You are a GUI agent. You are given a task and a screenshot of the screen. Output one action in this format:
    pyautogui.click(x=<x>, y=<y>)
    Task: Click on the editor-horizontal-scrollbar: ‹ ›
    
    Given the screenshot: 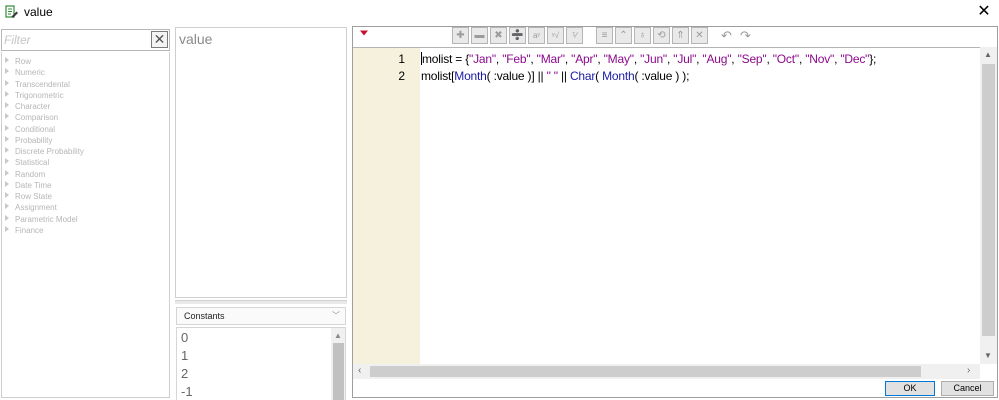 What is the action you would take?
    pyautogui.click(x=666, y=371)
    